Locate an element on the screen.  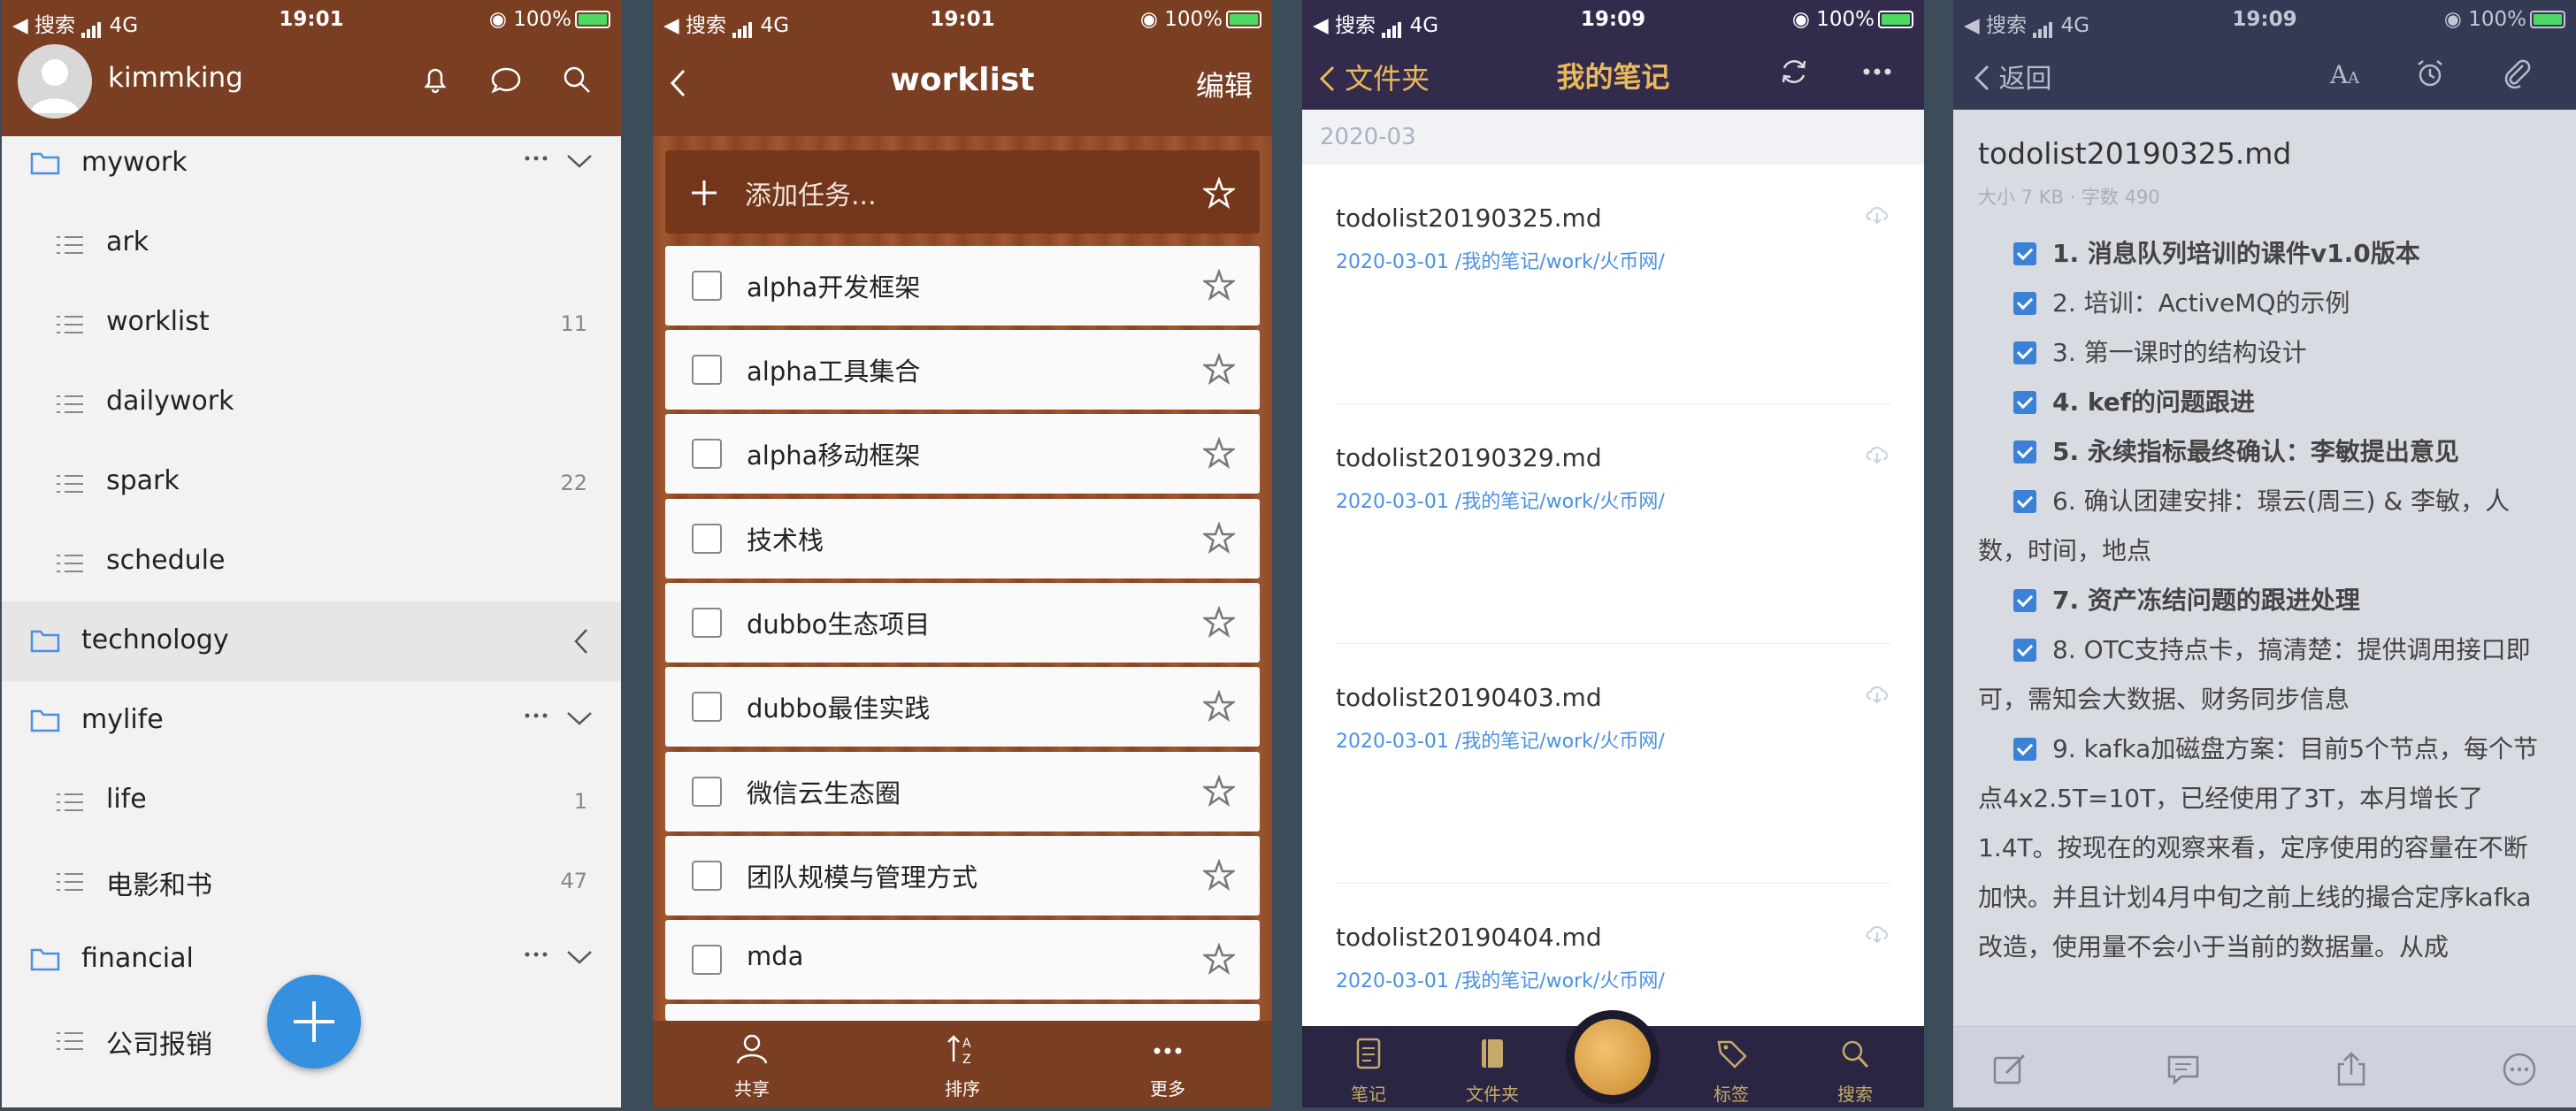
sort-button: AZ 排序 is located at coordinates (962, 1066).